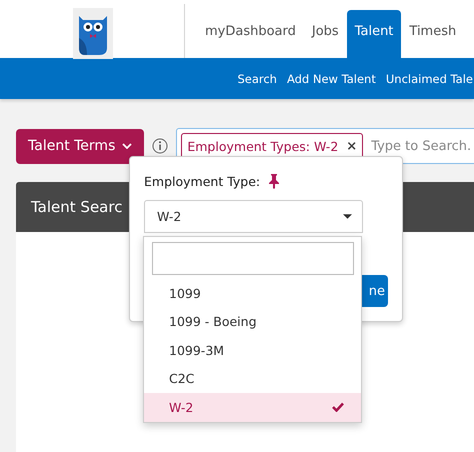  Describe the element at coordinates (325, 34) in the screenshot. I see `nav-tab: Jobs` at that location.